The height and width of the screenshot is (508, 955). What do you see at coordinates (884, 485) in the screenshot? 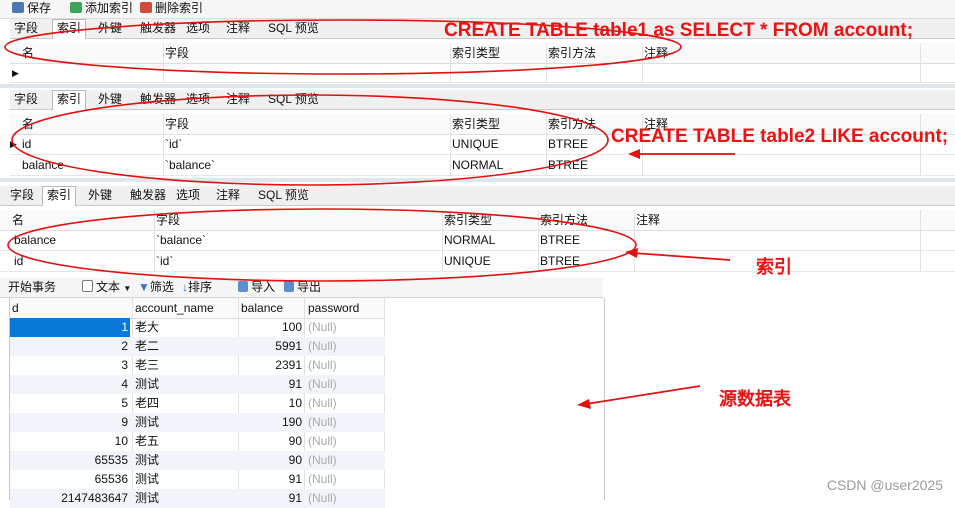
I see `watermark: CSDN @user2025` at bounding box center [884, 485].